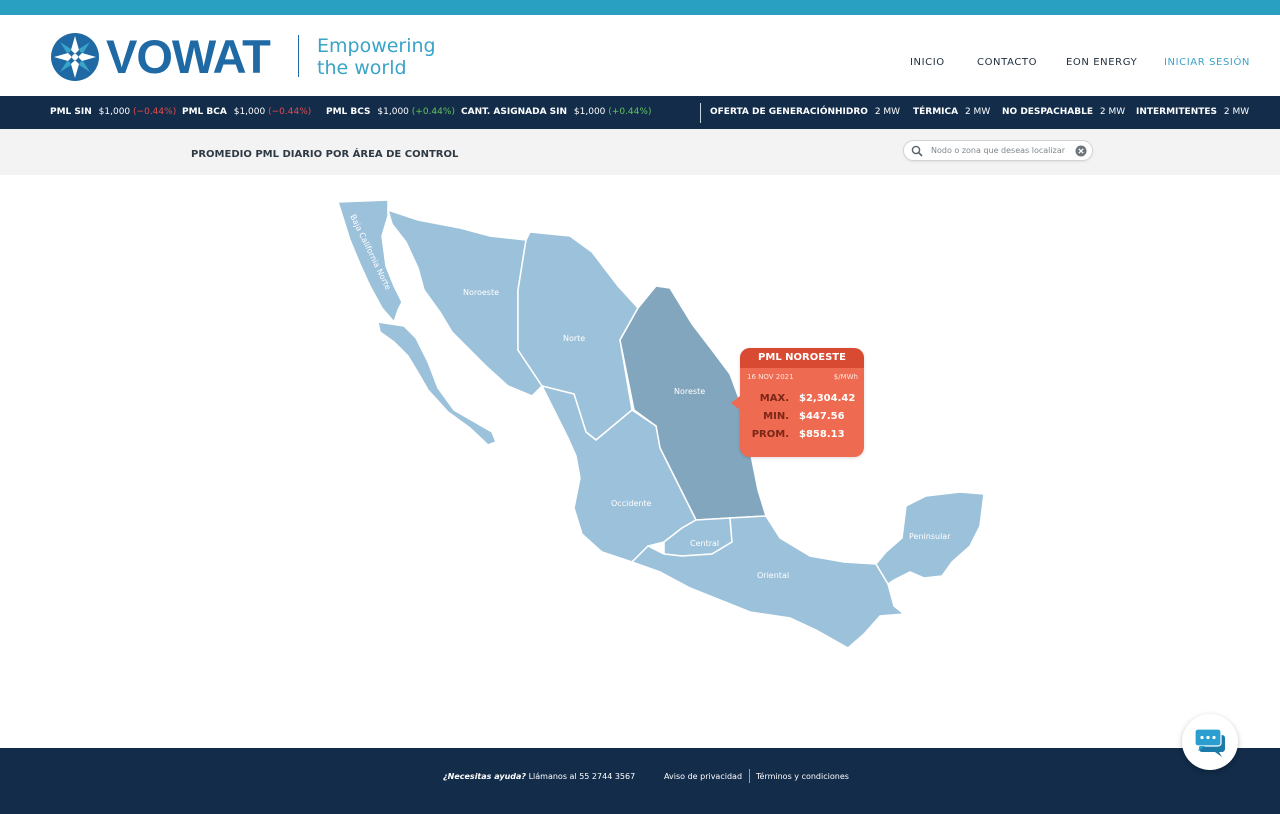 This screenshot has width=1280, height=814. Describe the element at coordinates (1207, 62) in the screenshot. I see `nav-iniciar-sesion: INICIAR SESIÓN` at that location.